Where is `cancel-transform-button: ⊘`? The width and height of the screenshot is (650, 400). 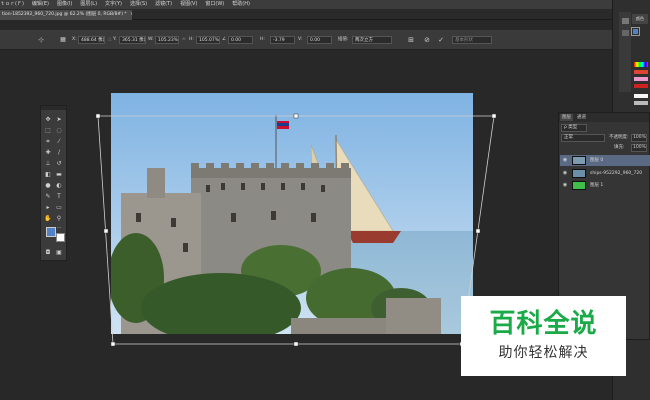
cancel-transform-button: ⊘ is located at coordinates (427, 40).